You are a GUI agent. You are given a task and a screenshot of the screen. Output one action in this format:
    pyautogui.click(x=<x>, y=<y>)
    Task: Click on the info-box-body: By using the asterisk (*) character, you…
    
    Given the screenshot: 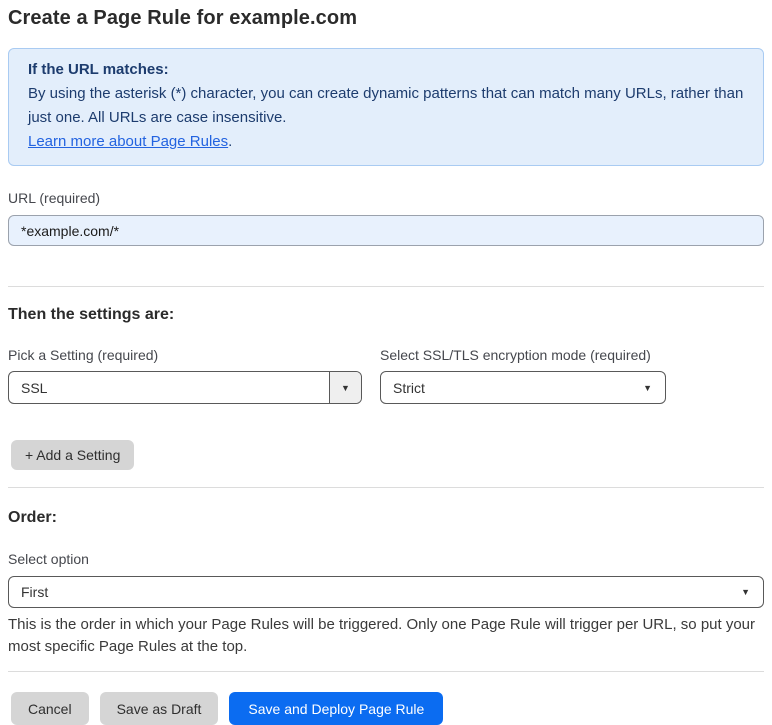 What is the action you would take?
    pyautogui.click(x=386, y=105)
    